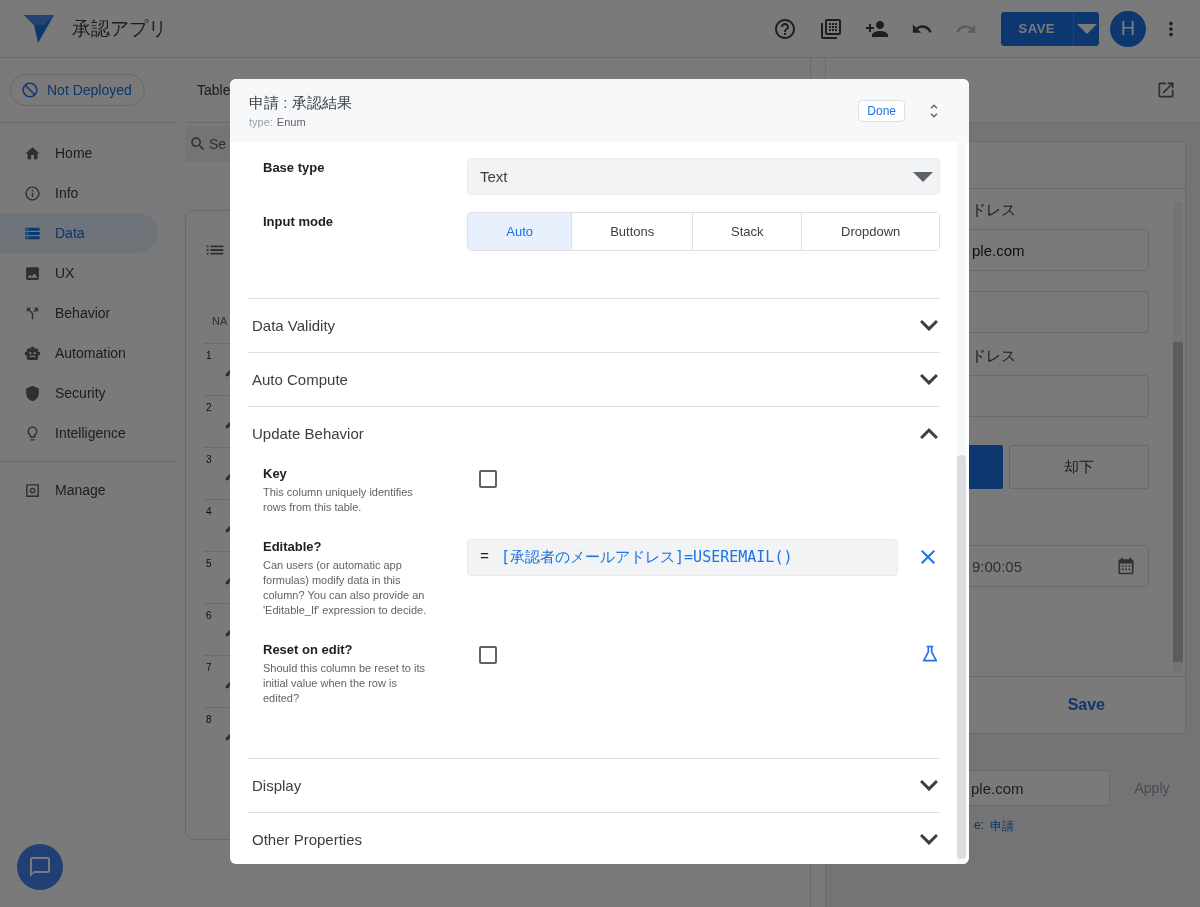 Image resolution: width=1200 pixels, height=907 pixels. What do you see at coordinates (594, 325) in the screenshot?
I see `section-header: Data Validity` at bounding box center [594, 325].